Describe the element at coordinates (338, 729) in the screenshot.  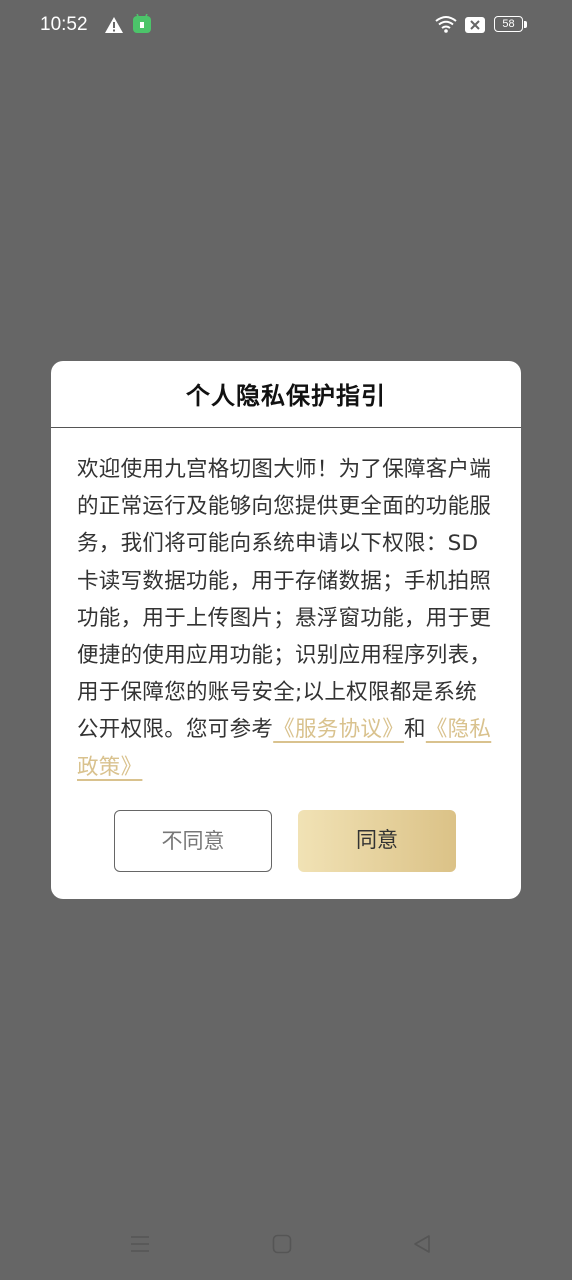
I see `service-agreement-link: 《服务协议》` at that location.